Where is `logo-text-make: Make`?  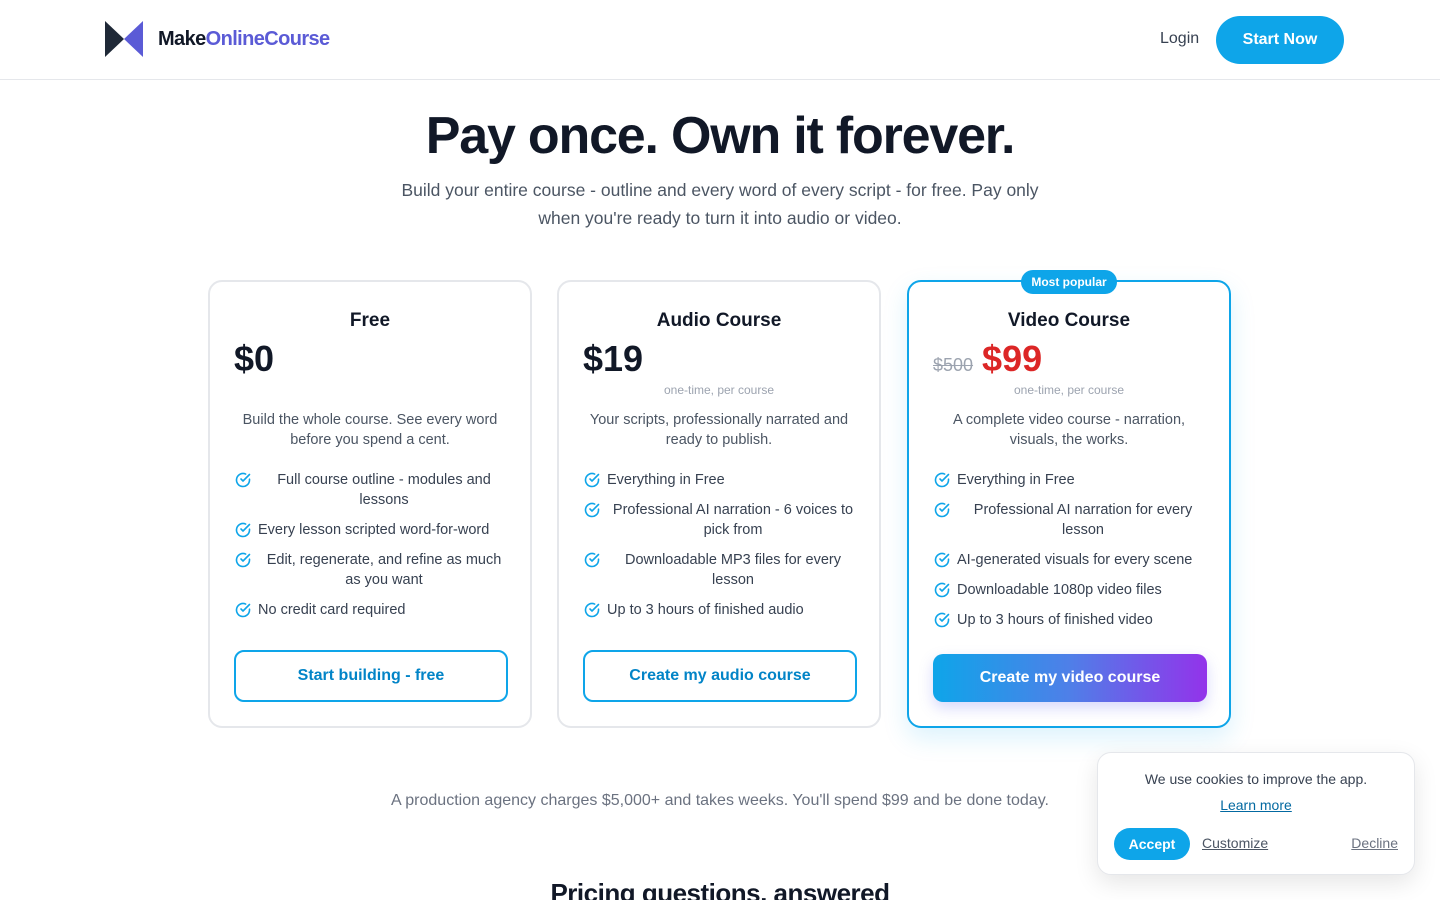 logo-text-make: Make is located at coordinates (182, 38).